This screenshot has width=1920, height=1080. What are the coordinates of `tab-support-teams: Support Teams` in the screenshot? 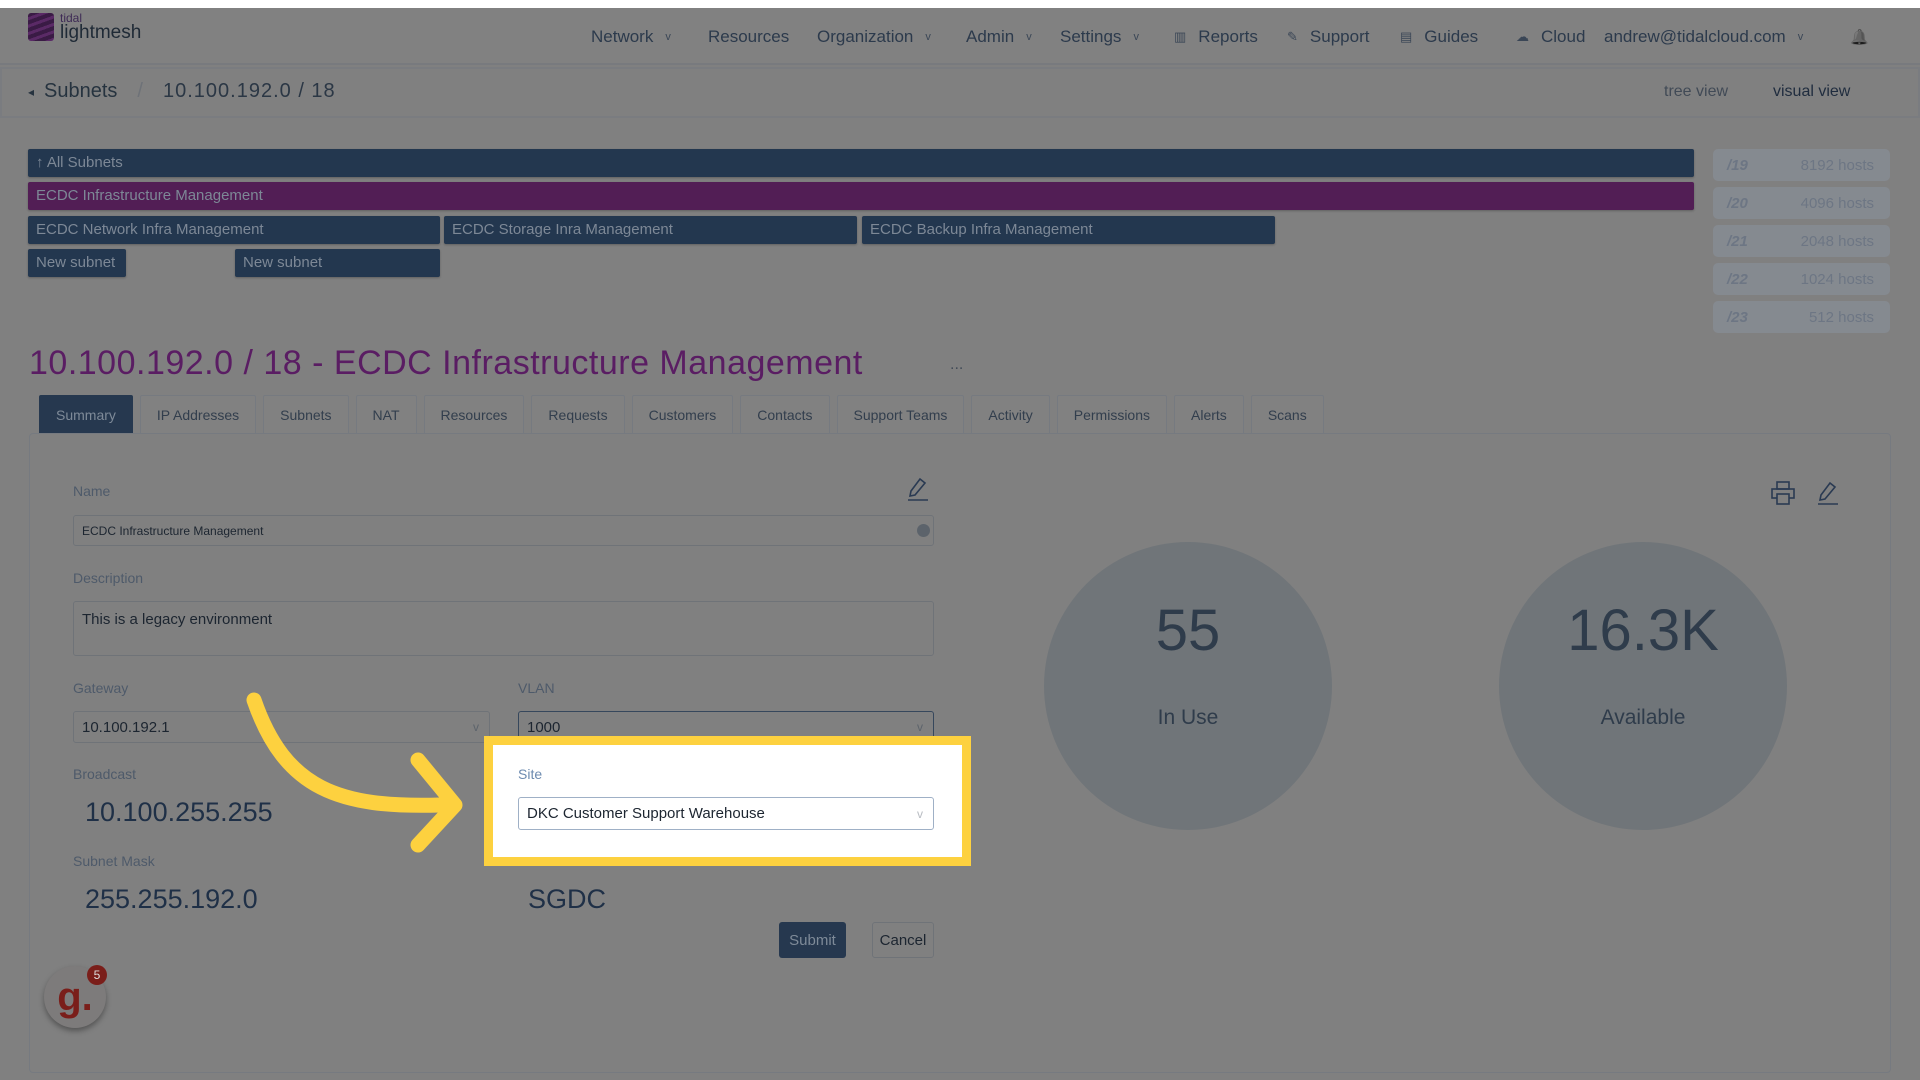 It's located at (900, 414).